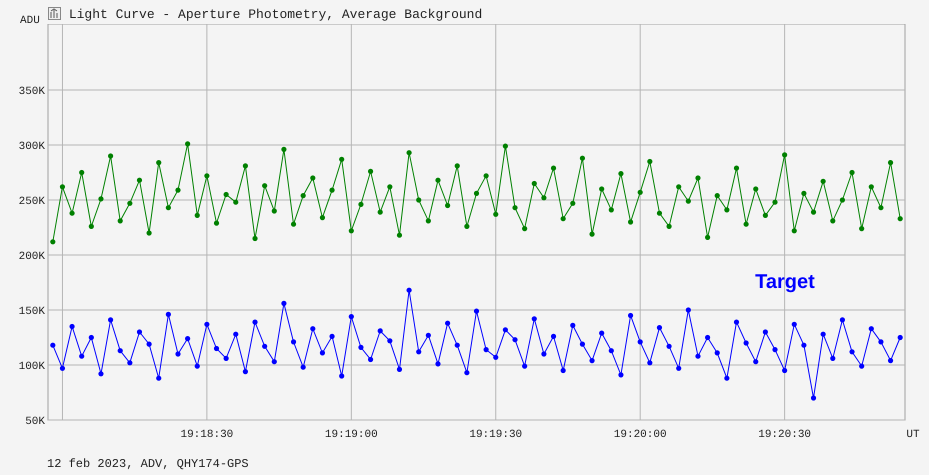  What do you see at coordinates (495, 435) in the screenshot?
I see `x-tick-label: 19:19:30` at bounding box center [495, 435].